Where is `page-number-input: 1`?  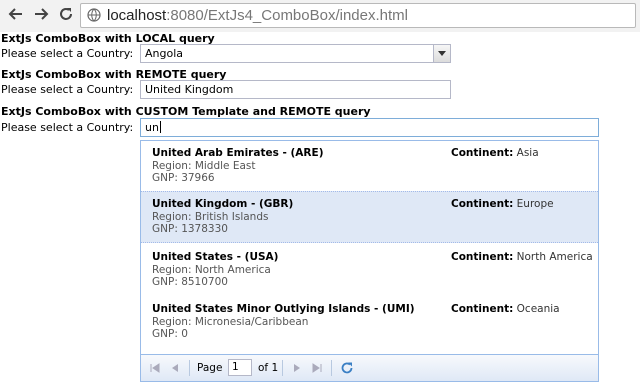 page-number-input: 1 is located at coordinates (240, 367).